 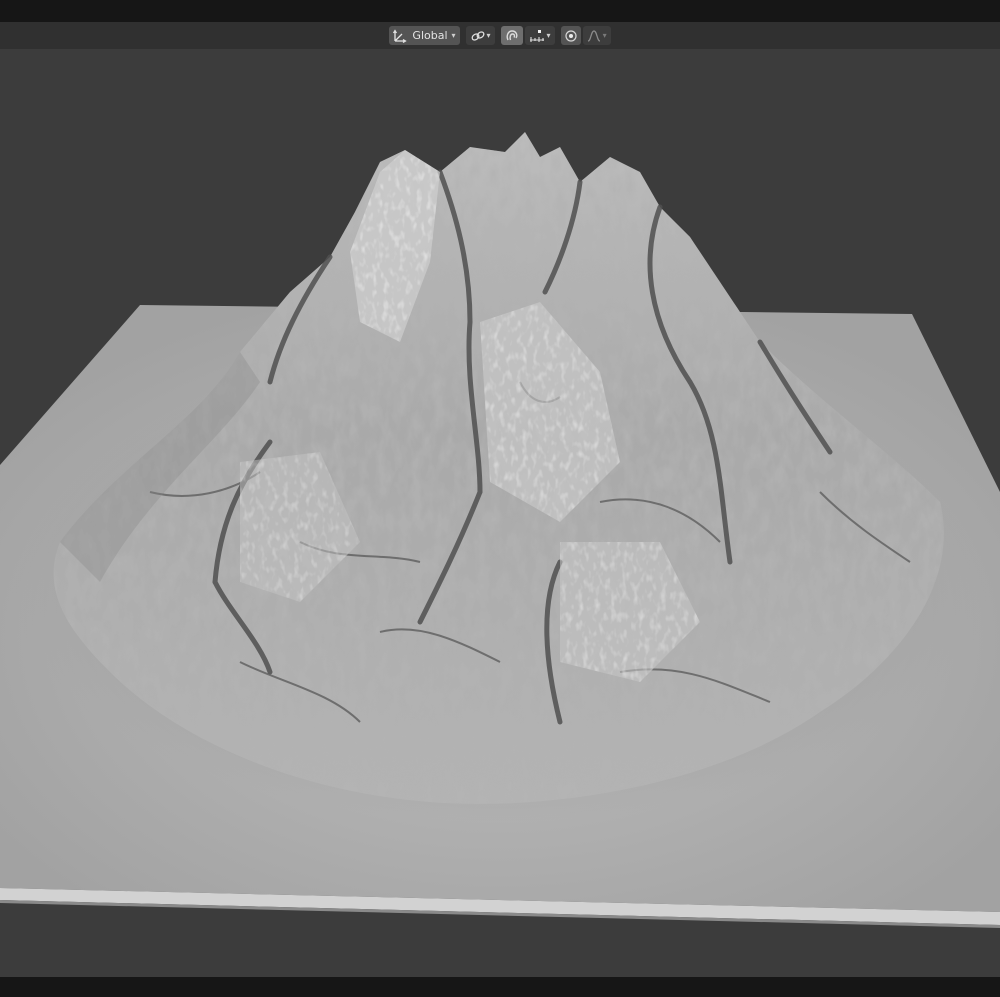 What do you see at coordinates (500, 987) in the screenshot?
I see `status-bar` at bounding box center [500, 987].